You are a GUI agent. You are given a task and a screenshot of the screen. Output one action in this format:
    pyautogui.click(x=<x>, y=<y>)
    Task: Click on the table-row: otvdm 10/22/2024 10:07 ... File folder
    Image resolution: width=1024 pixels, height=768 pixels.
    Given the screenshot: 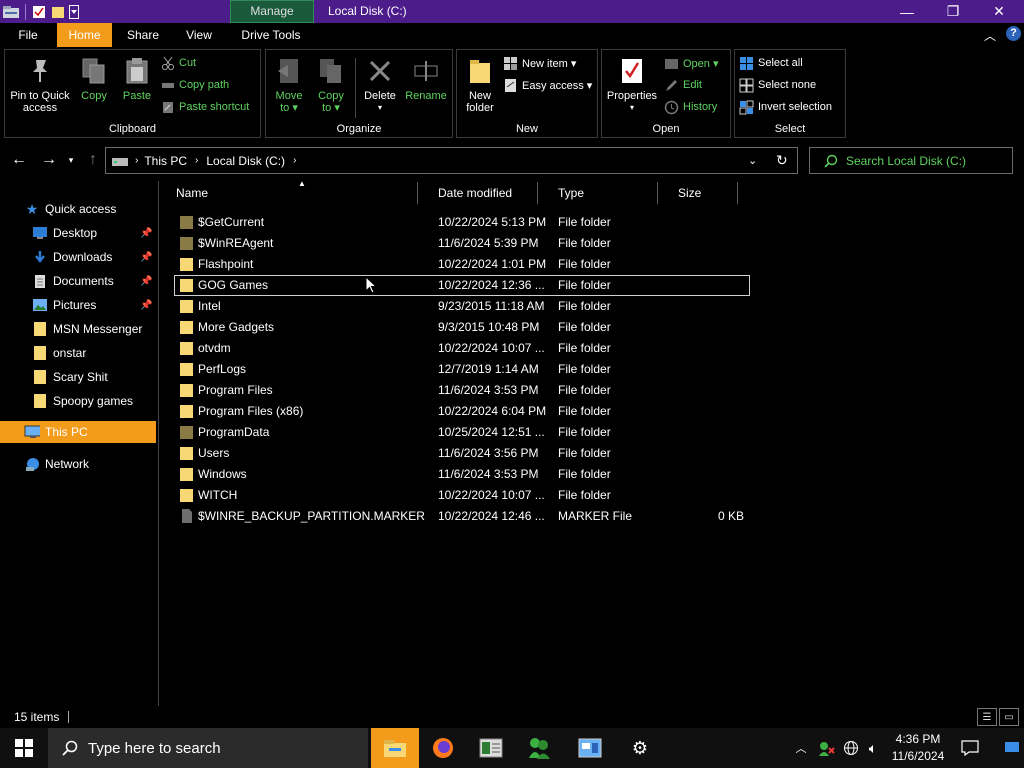 What is the action you would take?
    pyautogui.click(x=462, y=348)
    